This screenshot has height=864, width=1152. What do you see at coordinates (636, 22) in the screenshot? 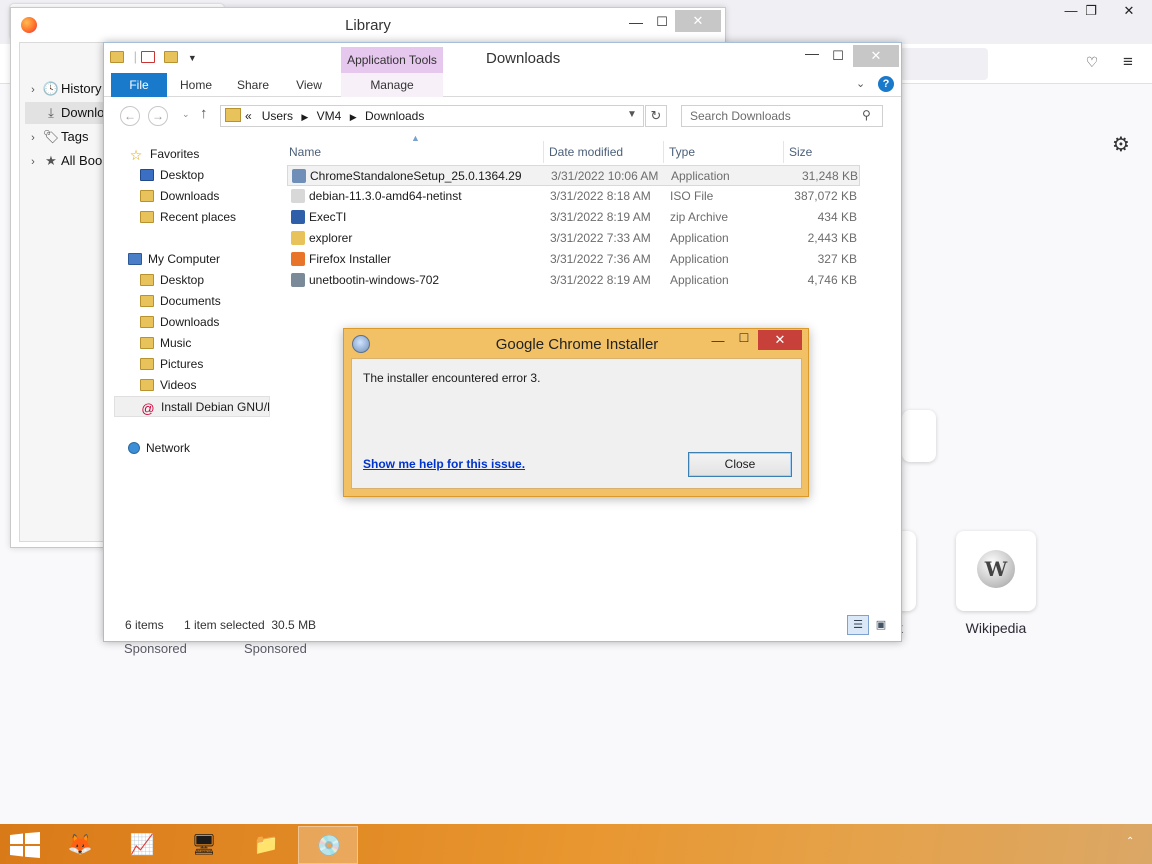
I see `library-minimize-button: —` at bounding box center [636, 22].